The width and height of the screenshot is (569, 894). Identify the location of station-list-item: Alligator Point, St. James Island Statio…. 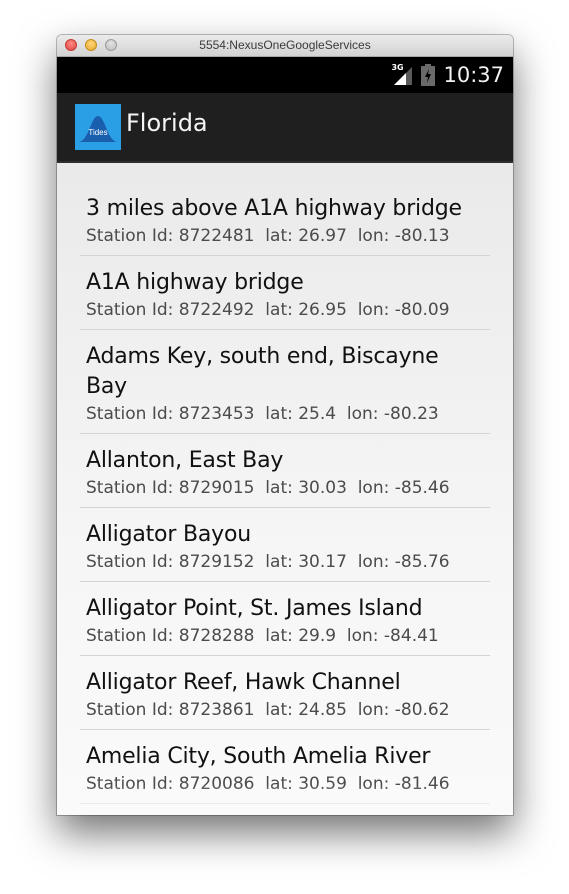
(285, 619).